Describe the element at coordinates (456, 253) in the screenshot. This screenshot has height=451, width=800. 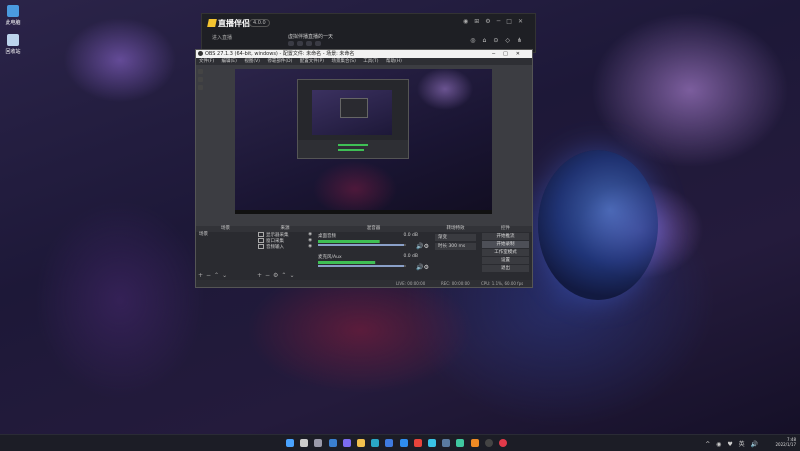
I see `transitions-dock: 转场特效 渐变 时长 300 ms` at that location.